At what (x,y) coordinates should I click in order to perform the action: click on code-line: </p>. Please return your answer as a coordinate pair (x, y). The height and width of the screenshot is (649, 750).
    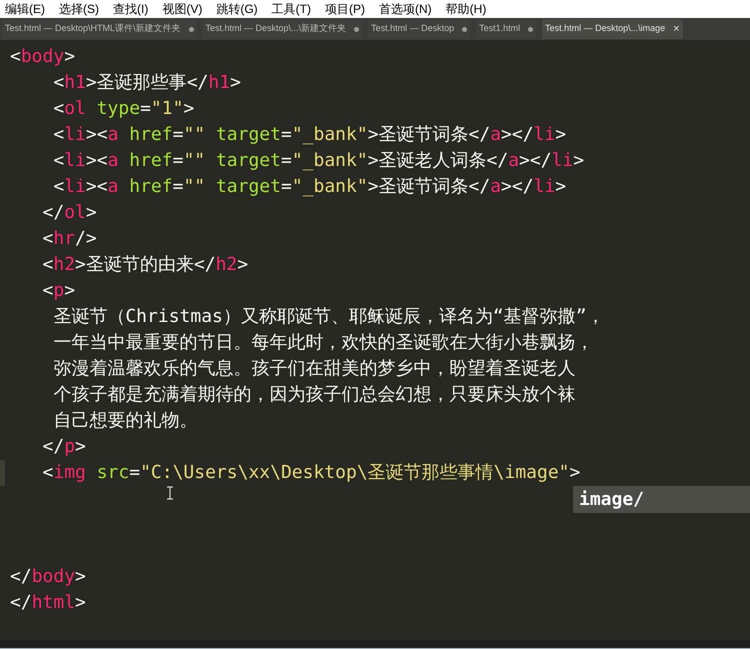
    Looking at the image, I should click on (64, 446).